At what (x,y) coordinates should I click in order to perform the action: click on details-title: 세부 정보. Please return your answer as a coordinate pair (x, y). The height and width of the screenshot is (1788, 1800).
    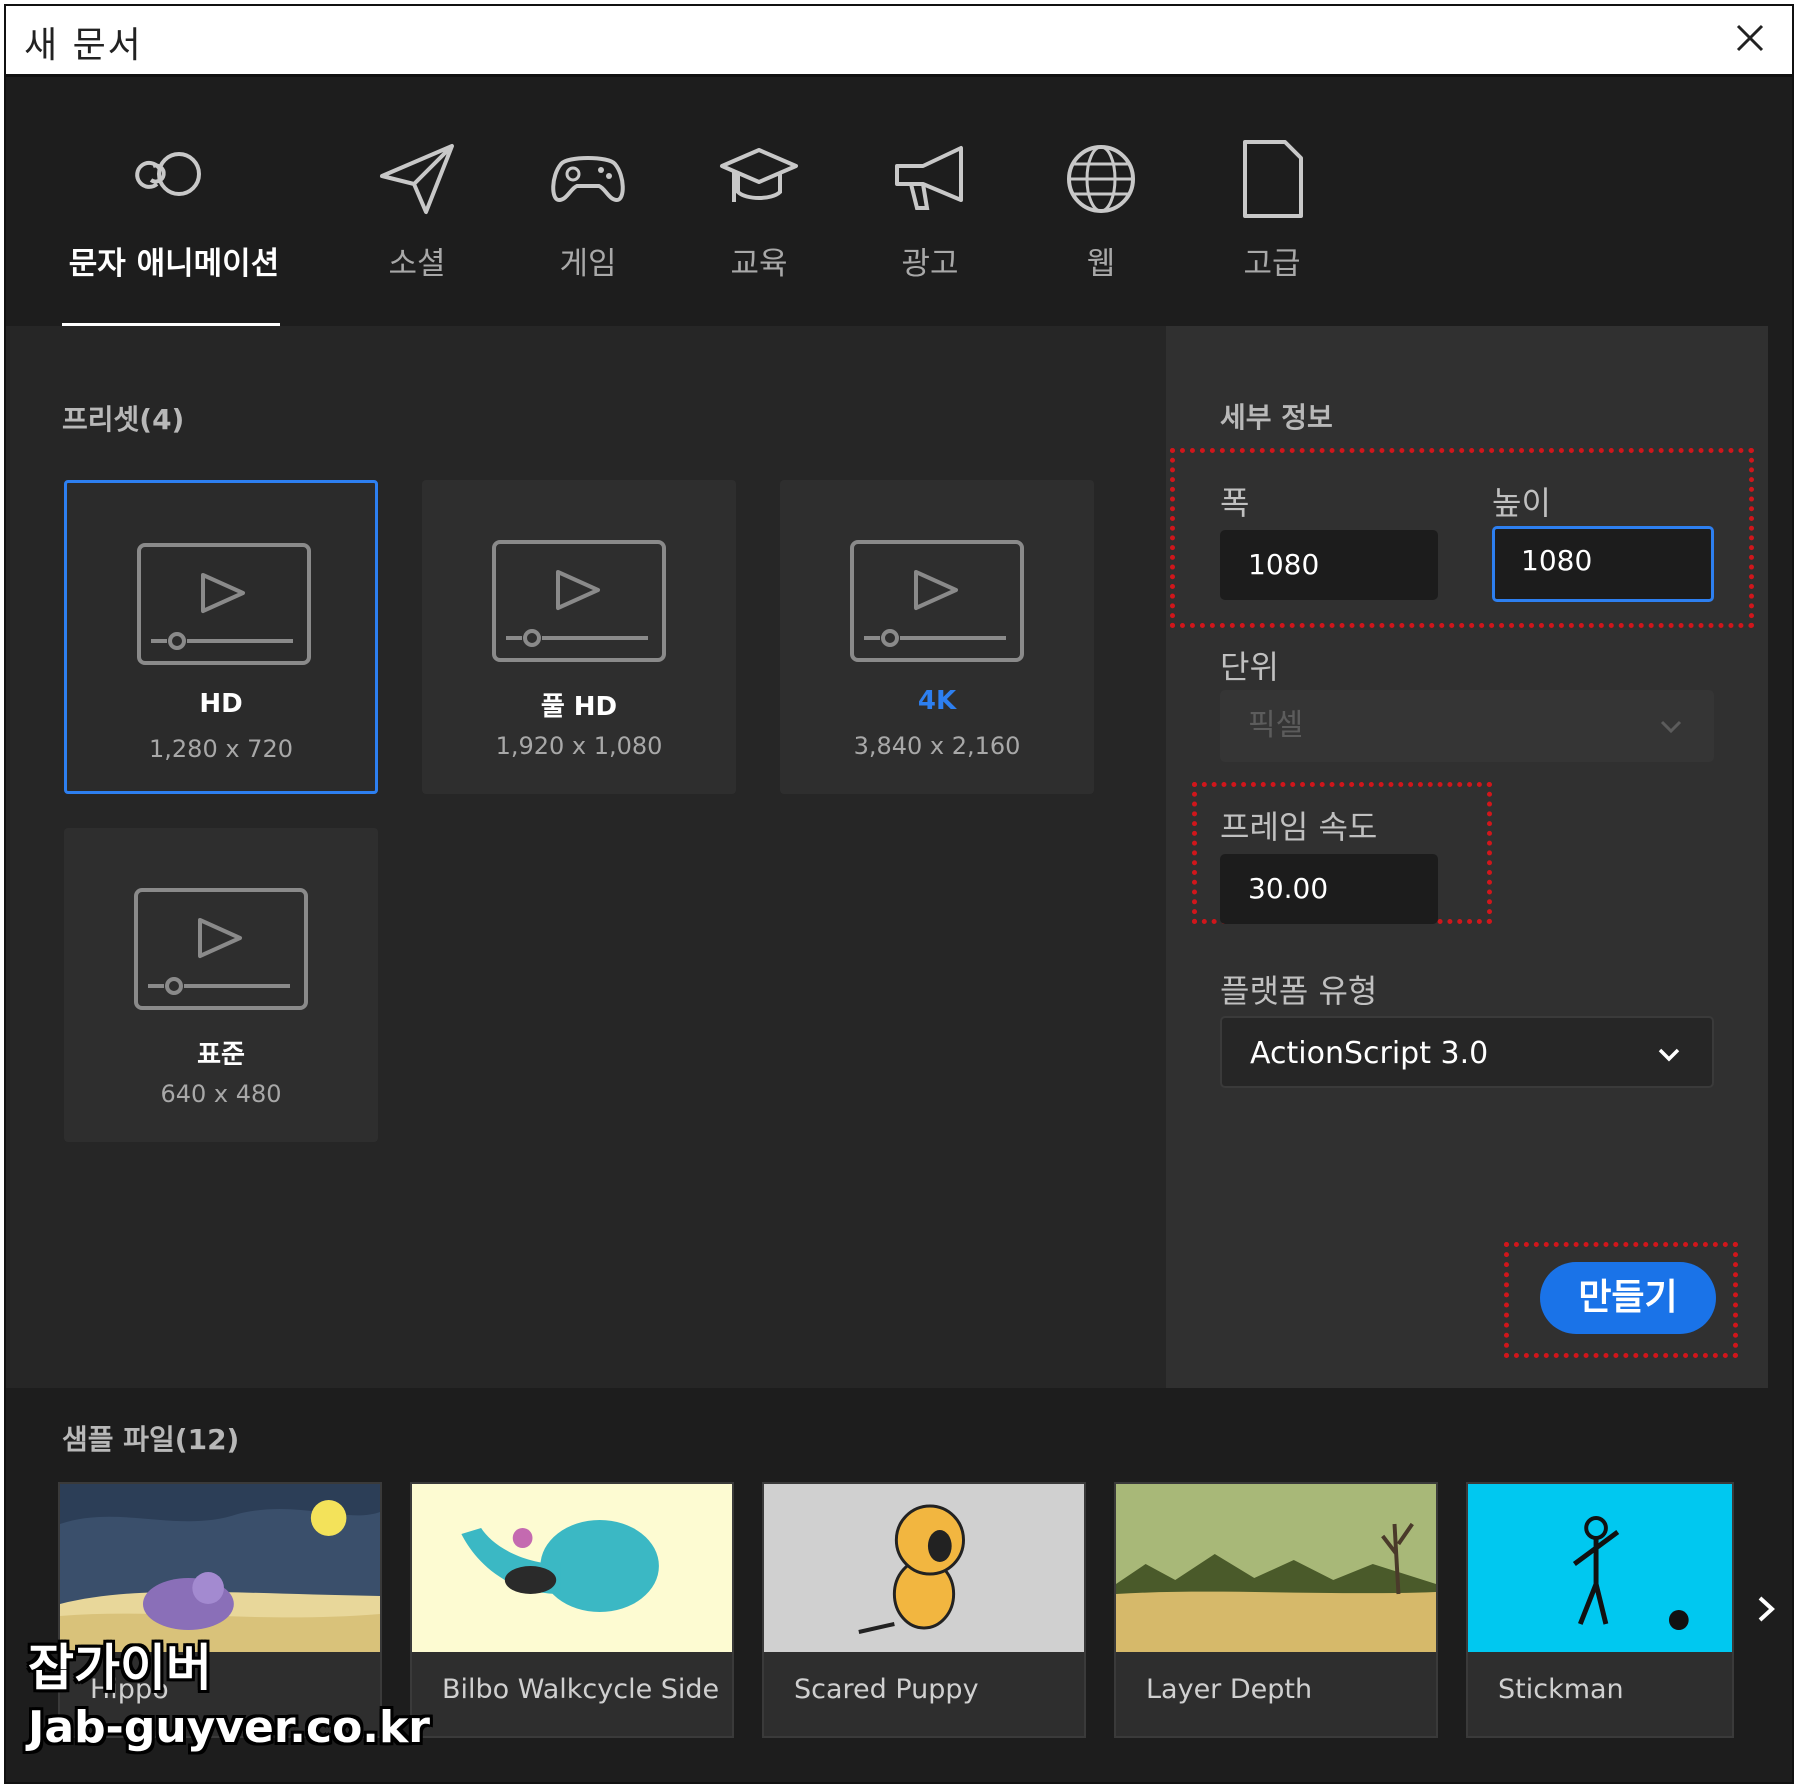
    Looking at the image, I should click on (1276, 417).